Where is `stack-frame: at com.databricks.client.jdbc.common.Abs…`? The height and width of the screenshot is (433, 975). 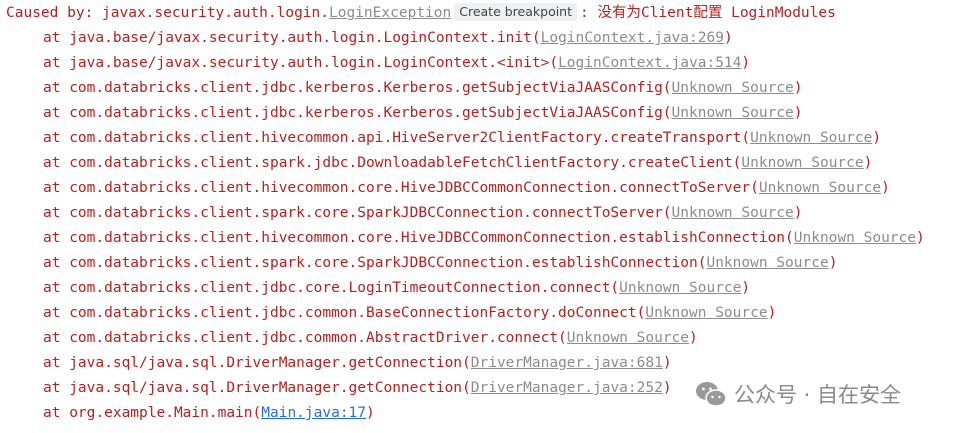
stack-frame: at com.databricks.client.jdbc.common.Abs… is located at coordinates (349, 338).